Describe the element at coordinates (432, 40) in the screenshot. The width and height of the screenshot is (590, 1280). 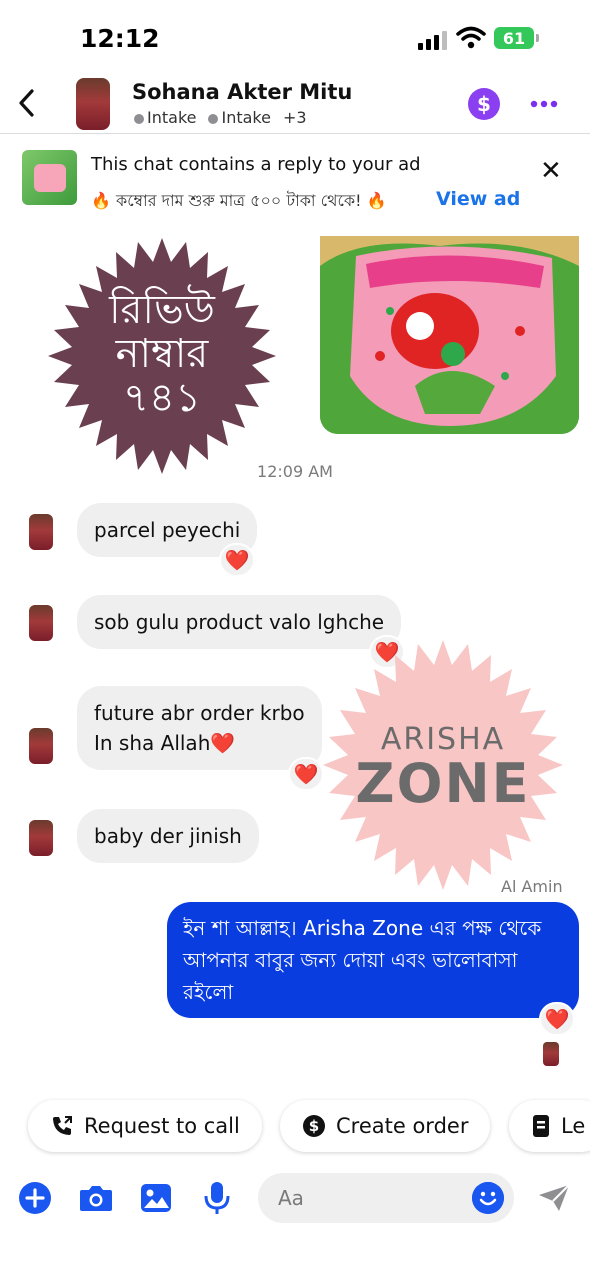
I see `cellular-signal-icon` at that location.